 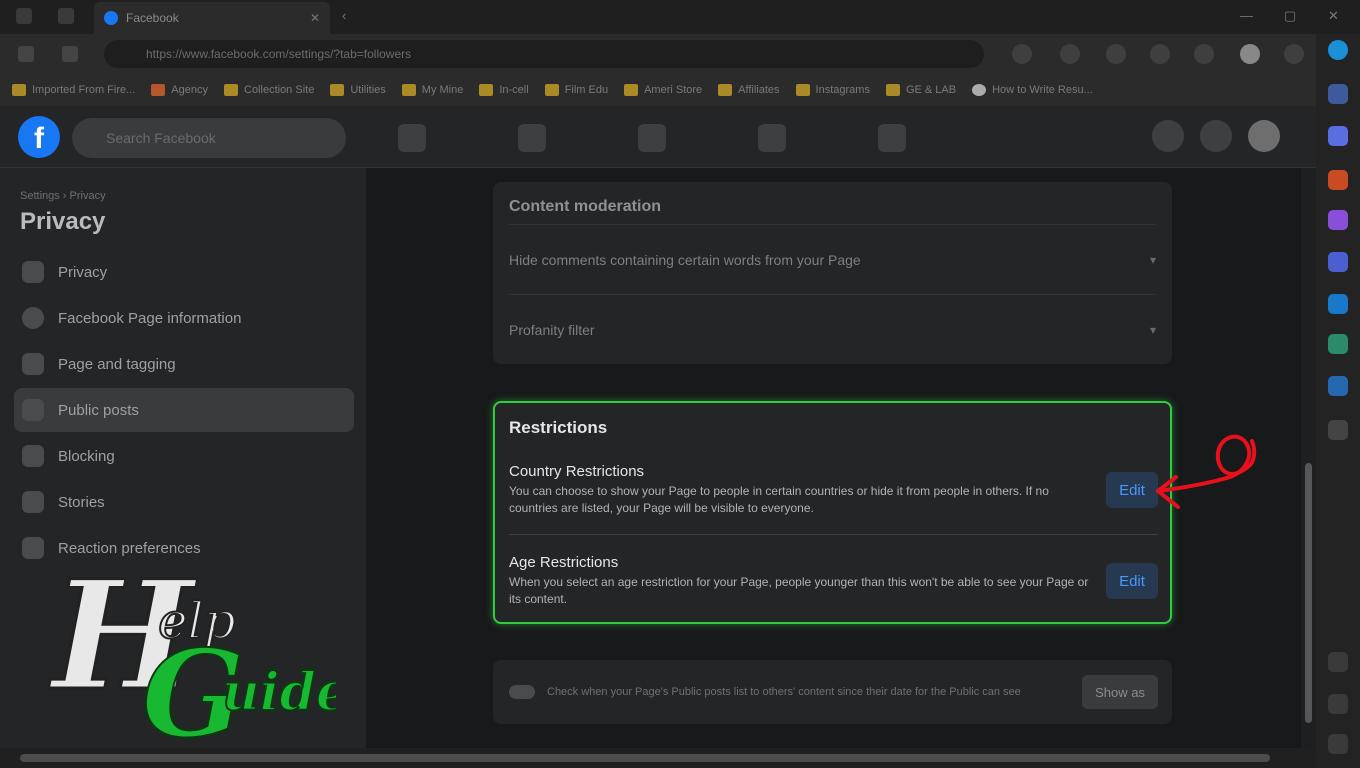 I want to click on home-icon, so click(x=412, y=138).